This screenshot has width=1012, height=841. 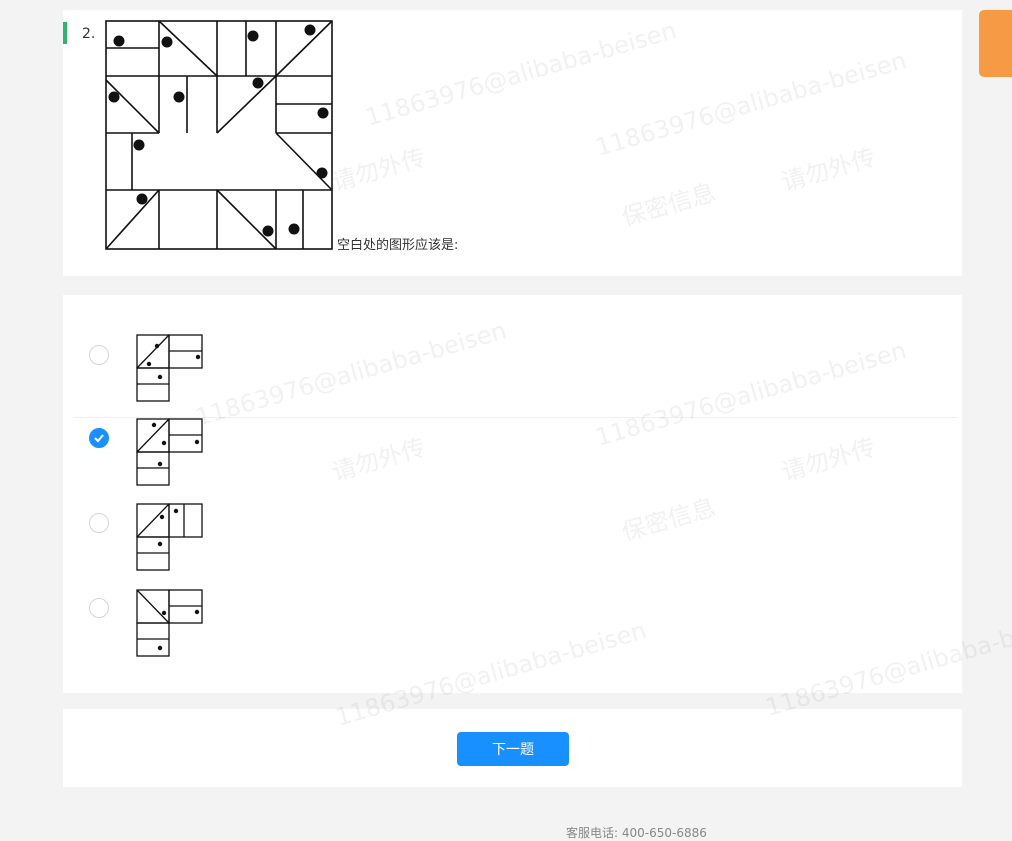 What do you see at coordinates (219, 135) in the screenshot?
I see `puzzle-figure` at bounding box center [219, 135].